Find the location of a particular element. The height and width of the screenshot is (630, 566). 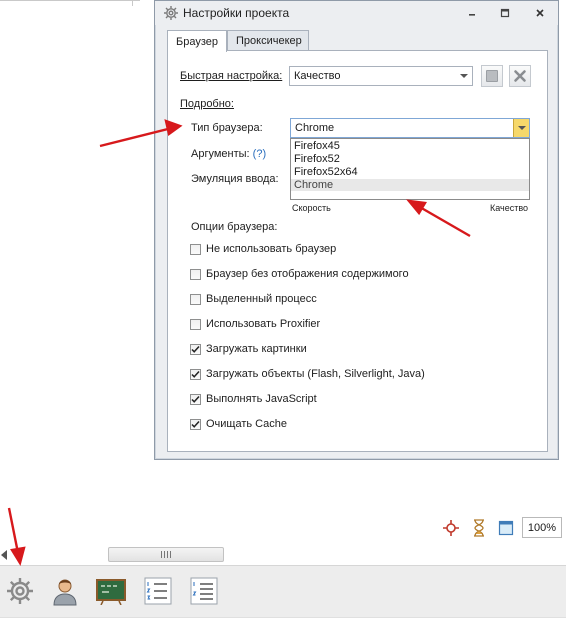

checkbox-label: Браузер без отображения содержимого is located at coordinates (307, 274).